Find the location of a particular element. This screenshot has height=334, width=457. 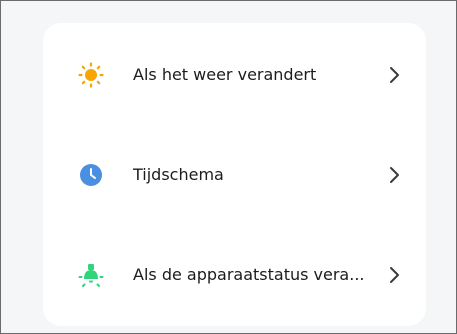

row-label-schedule: Tijdschema is located at coordinates (178, 174).